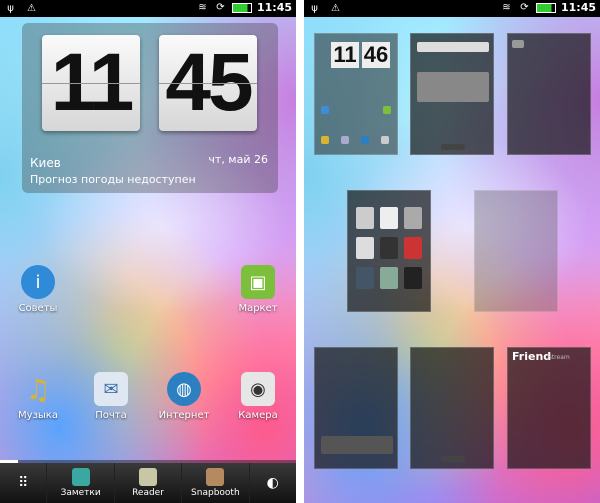  What do you see at coordinates (215, 493) in the screenshot?
I see `dock-label: Snapbooth` at bounding box center [215, 493].